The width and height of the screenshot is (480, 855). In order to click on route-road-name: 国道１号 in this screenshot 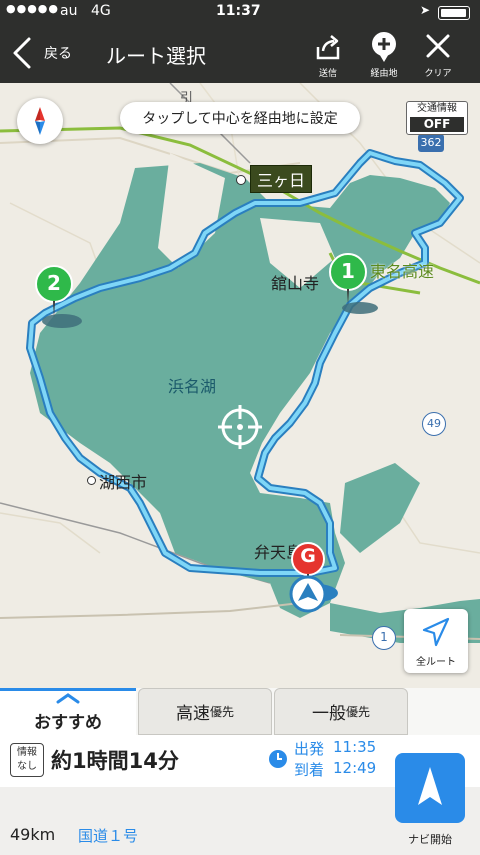, I will do `click(108, 836)`.